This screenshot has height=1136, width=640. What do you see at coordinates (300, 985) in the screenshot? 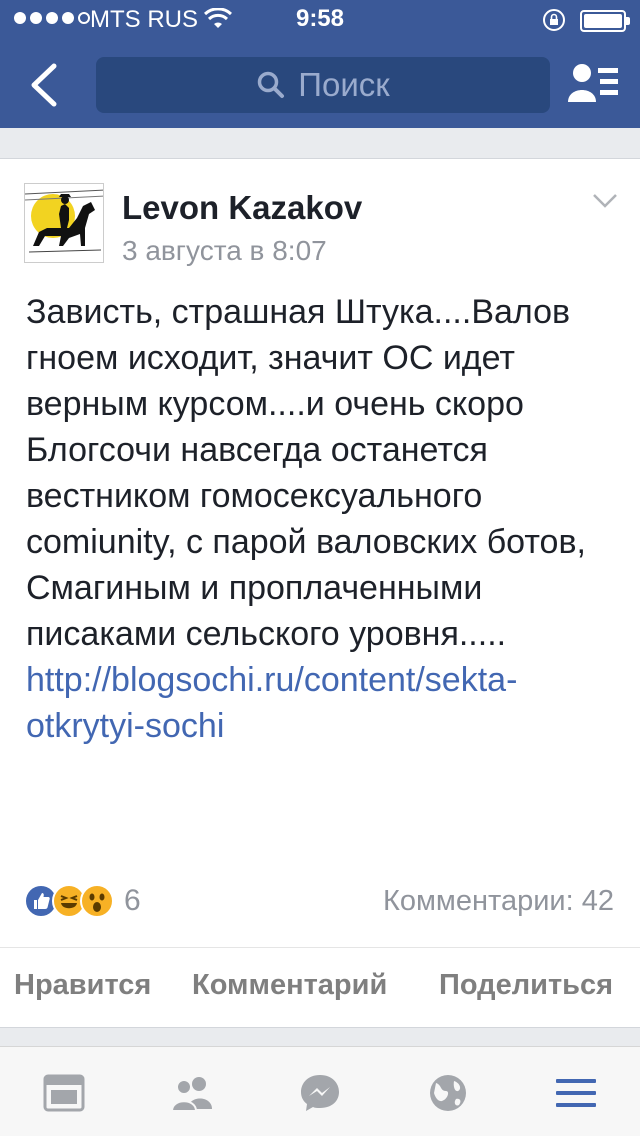
I see `comment-button: Комментарий` at bounding box center [300, 985].